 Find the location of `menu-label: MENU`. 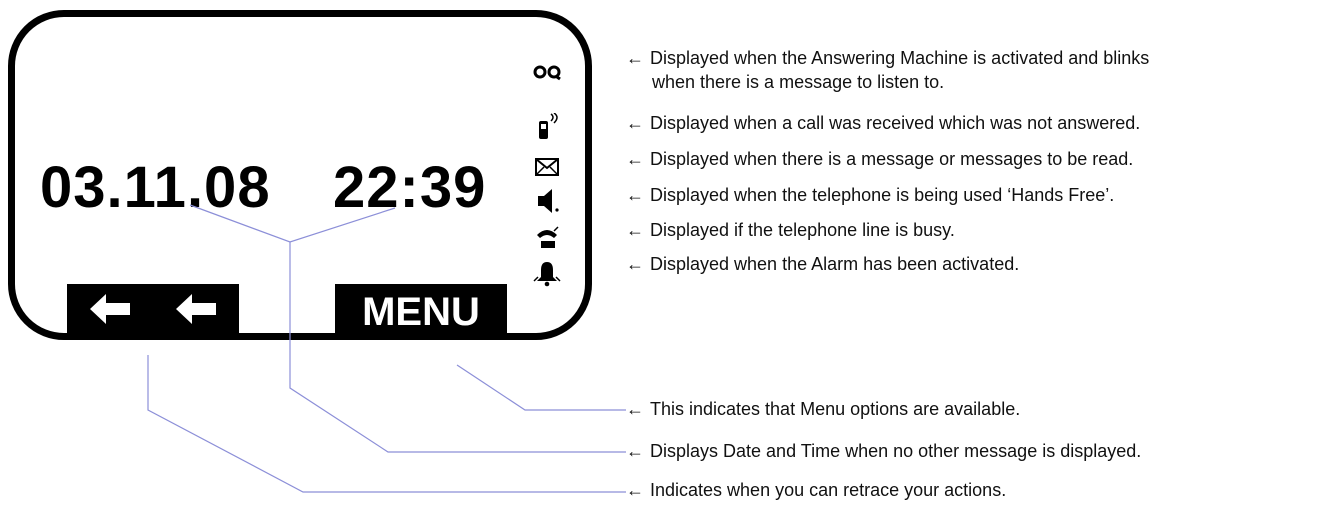

menu-label: MENU is located at coordinates (421, 311).